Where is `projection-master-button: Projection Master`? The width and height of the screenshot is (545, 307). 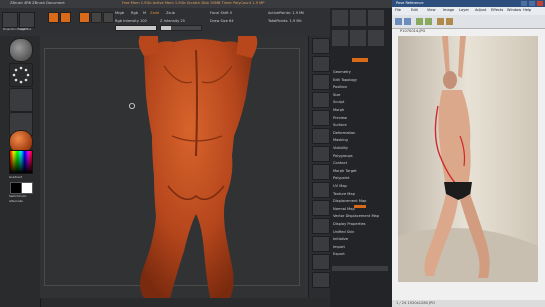 projection-master-button: Projection Master is located at coordinates (14, 21).